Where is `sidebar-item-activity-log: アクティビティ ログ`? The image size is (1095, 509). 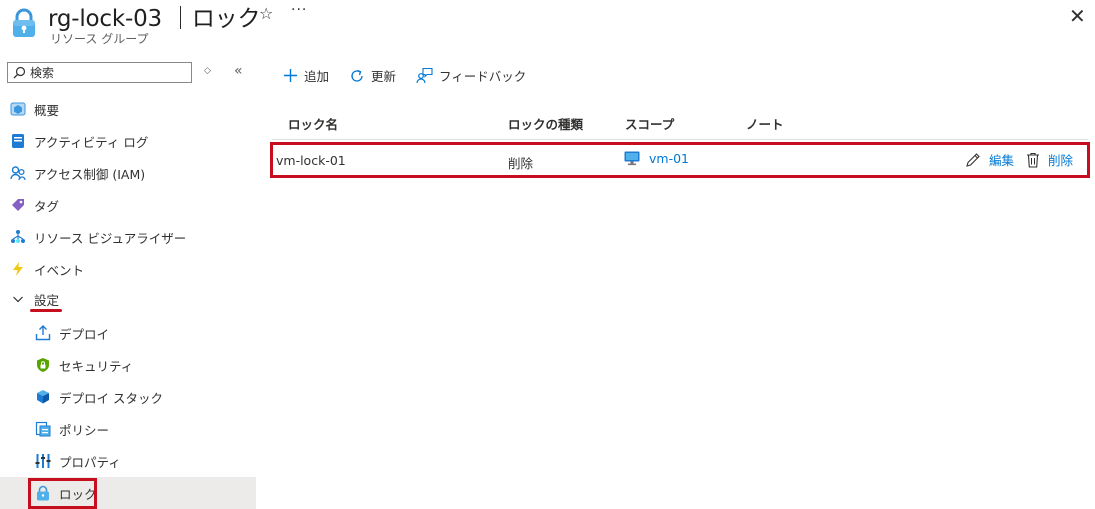 sidebar-item-activity-log: アクティビティ ログ is located at coordinates (128, 141).